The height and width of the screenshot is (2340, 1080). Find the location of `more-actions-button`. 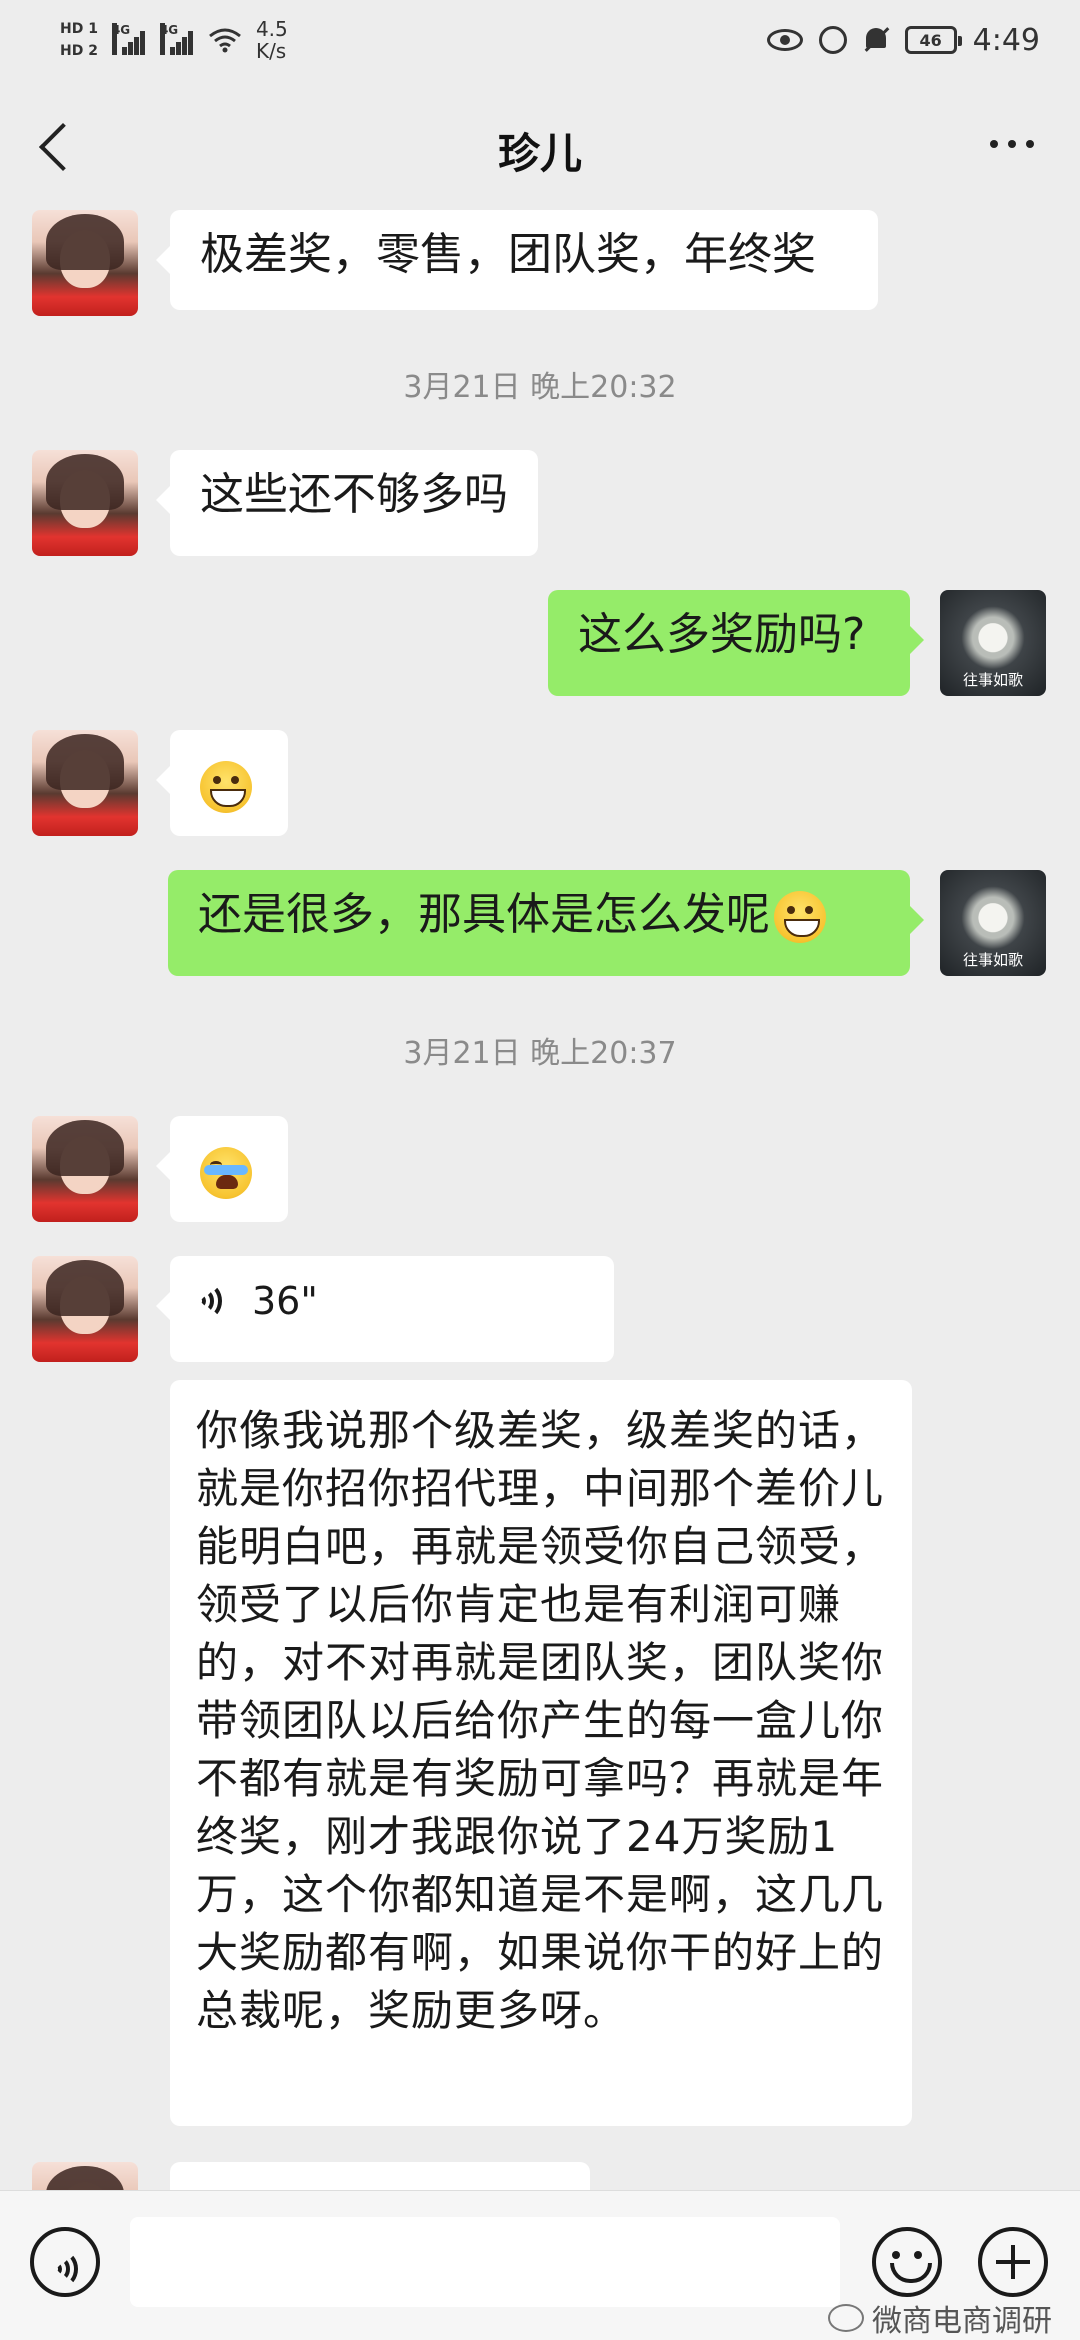

more-actions-button is located at coordinates (1013, 2262).